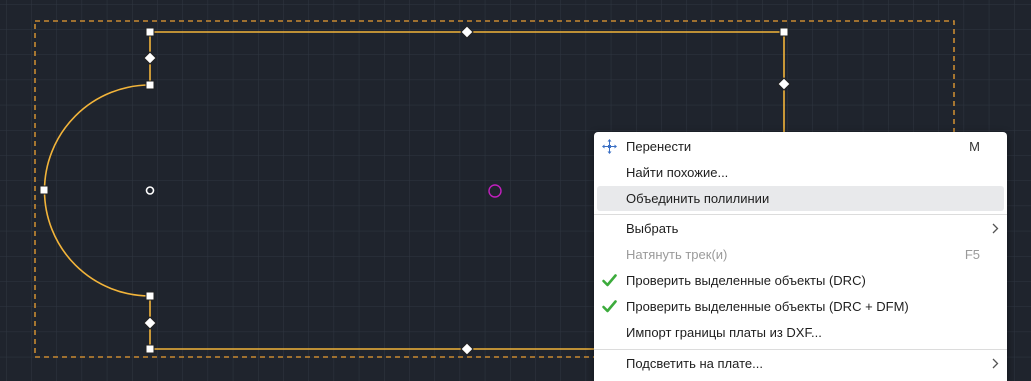 The image size is (1031, 381). I want to click on menu-item-merge-polylines: Объединить полилинии, so click(800, 198).